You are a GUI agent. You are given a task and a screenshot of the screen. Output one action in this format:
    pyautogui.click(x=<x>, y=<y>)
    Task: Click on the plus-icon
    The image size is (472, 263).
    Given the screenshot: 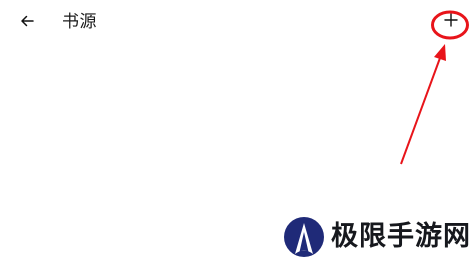 What is the action you would take?
    pyautogui.click(x=451, y=21)
    